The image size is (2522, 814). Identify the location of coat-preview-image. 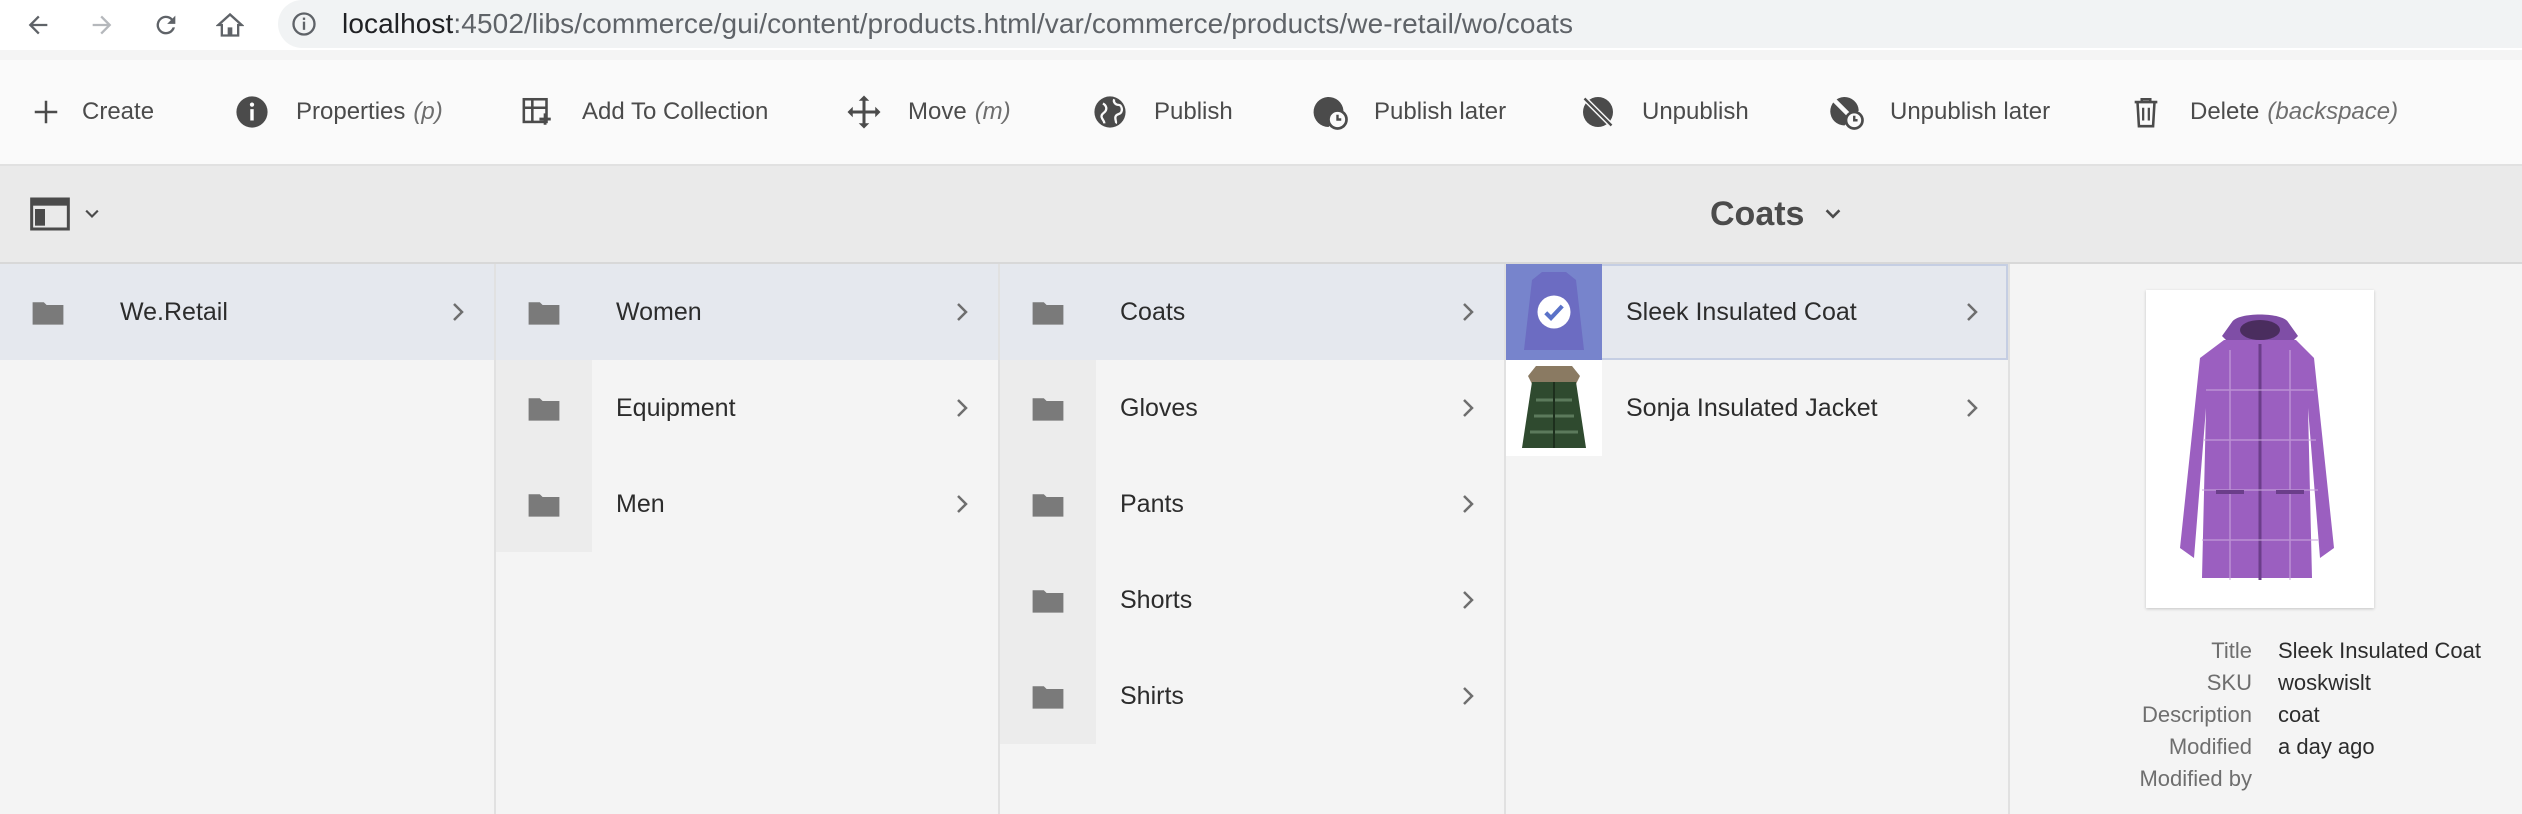
(2260, 449).